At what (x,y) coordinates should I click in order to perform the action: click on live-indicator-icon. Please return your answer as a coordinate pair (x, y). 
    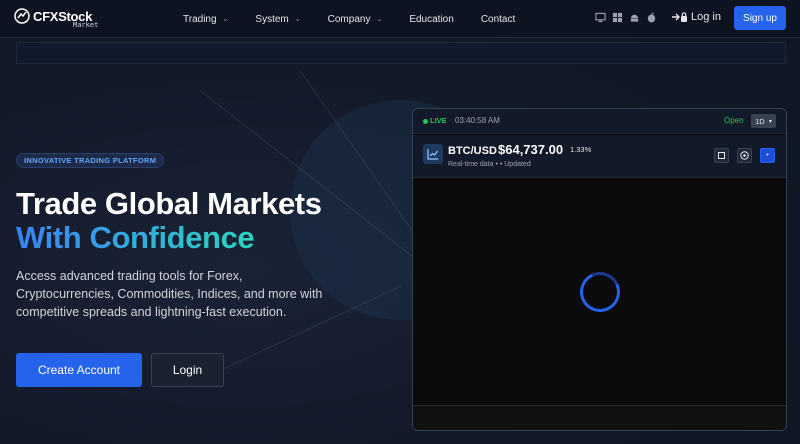
    Looking at the image, I should click on (425, 121).